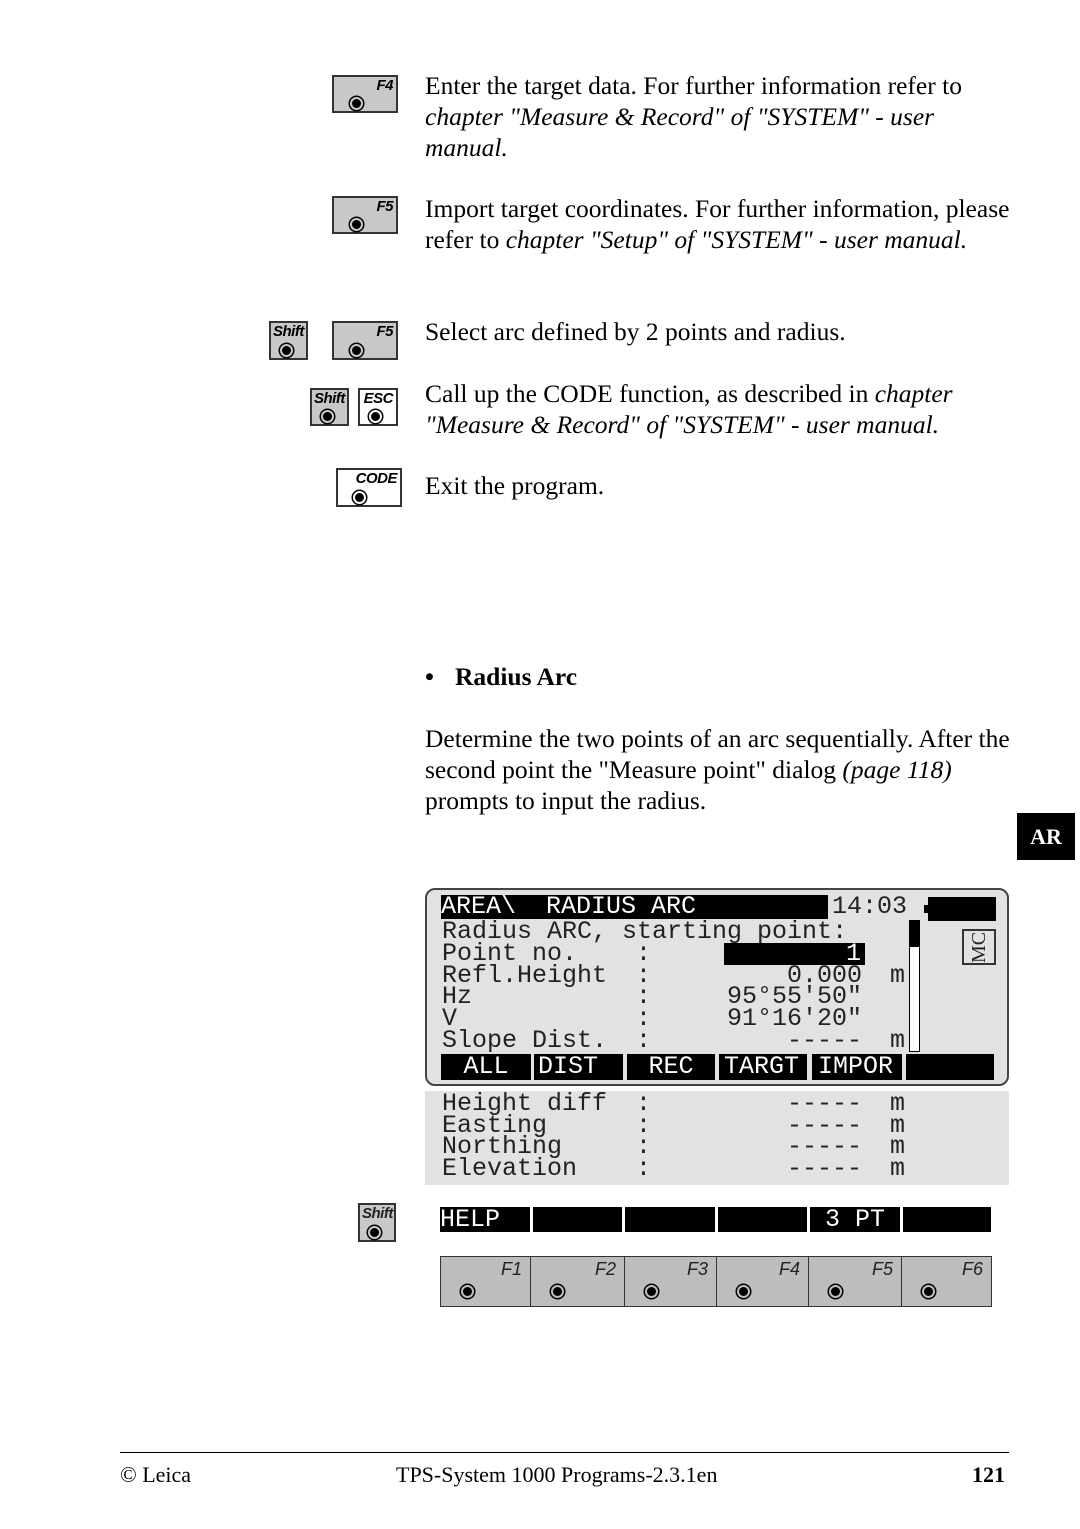  I want to click on function-key-f5: F5, so click(855, 1281).